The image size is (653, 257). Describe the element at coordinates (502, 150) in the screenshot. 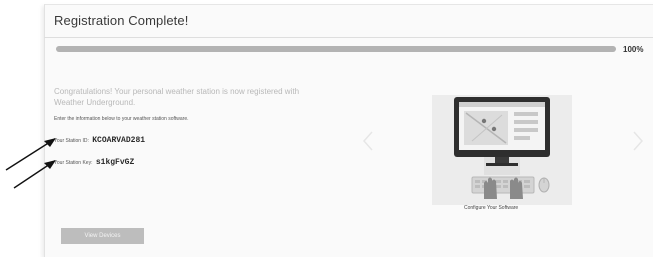

I see `configure-software-illustration` at that location.